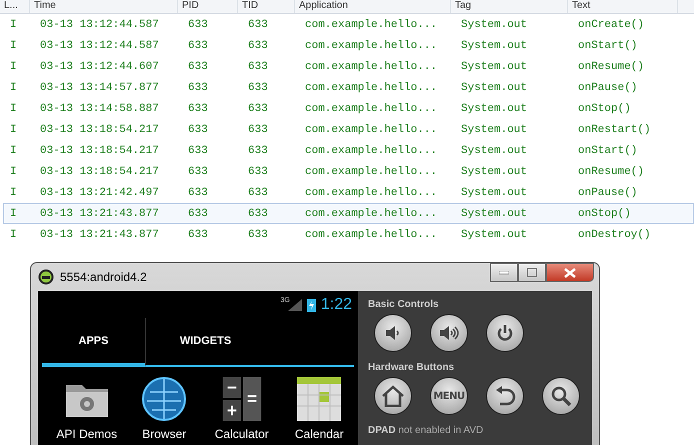  I want to click on log-row: I 03-13 13:21:42.497 633 633 com.example.hello... System.out onPause(), so click(348, 192).